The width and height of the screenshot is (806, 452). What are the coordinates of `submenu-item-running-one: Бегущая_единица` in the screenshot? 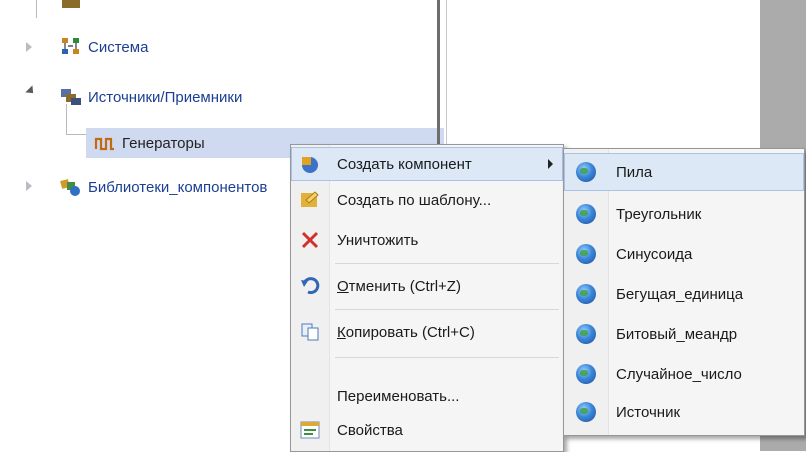 It's located at (684, 294).